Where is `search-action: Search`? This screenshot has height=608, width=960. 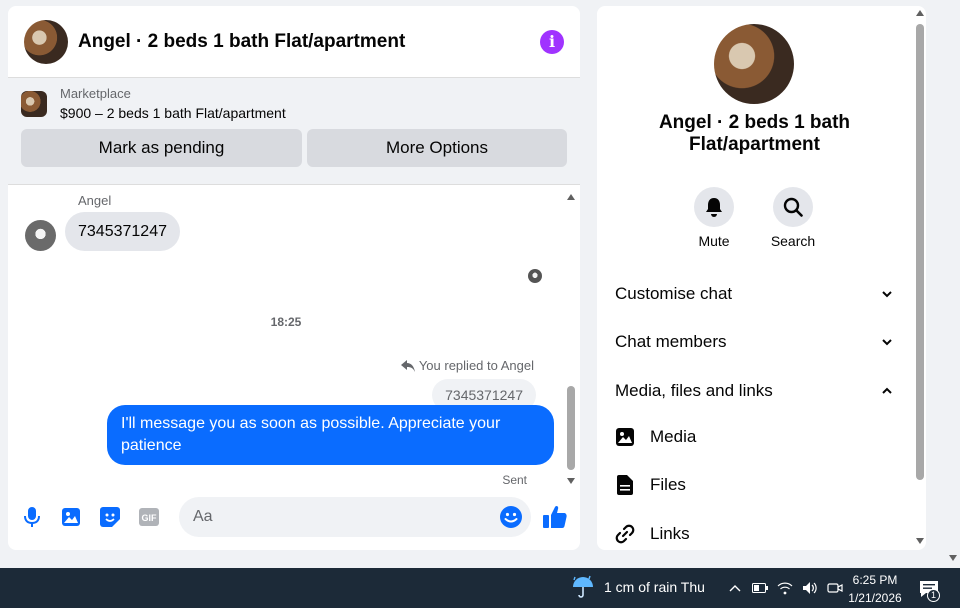
search-action: Search is located at coordinates (793, 218).